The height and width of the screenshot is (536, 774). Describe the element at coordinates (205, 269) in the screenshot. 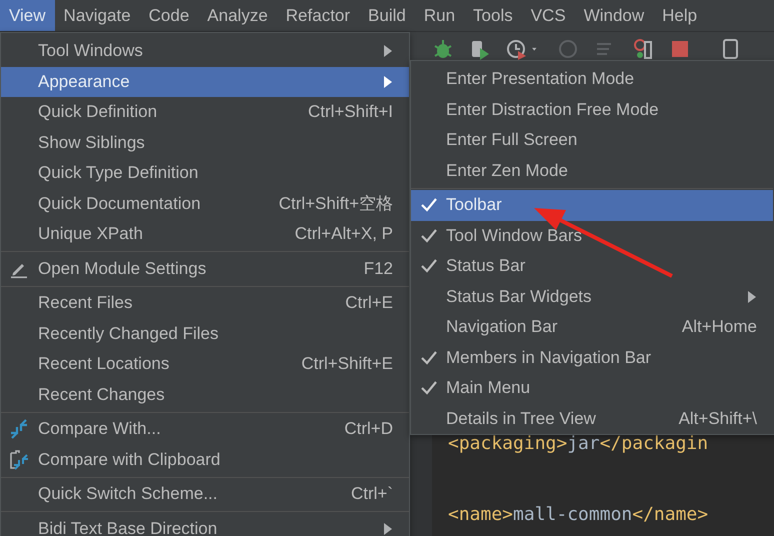

I see `menu-item: Open Module Settings F12` at that location.